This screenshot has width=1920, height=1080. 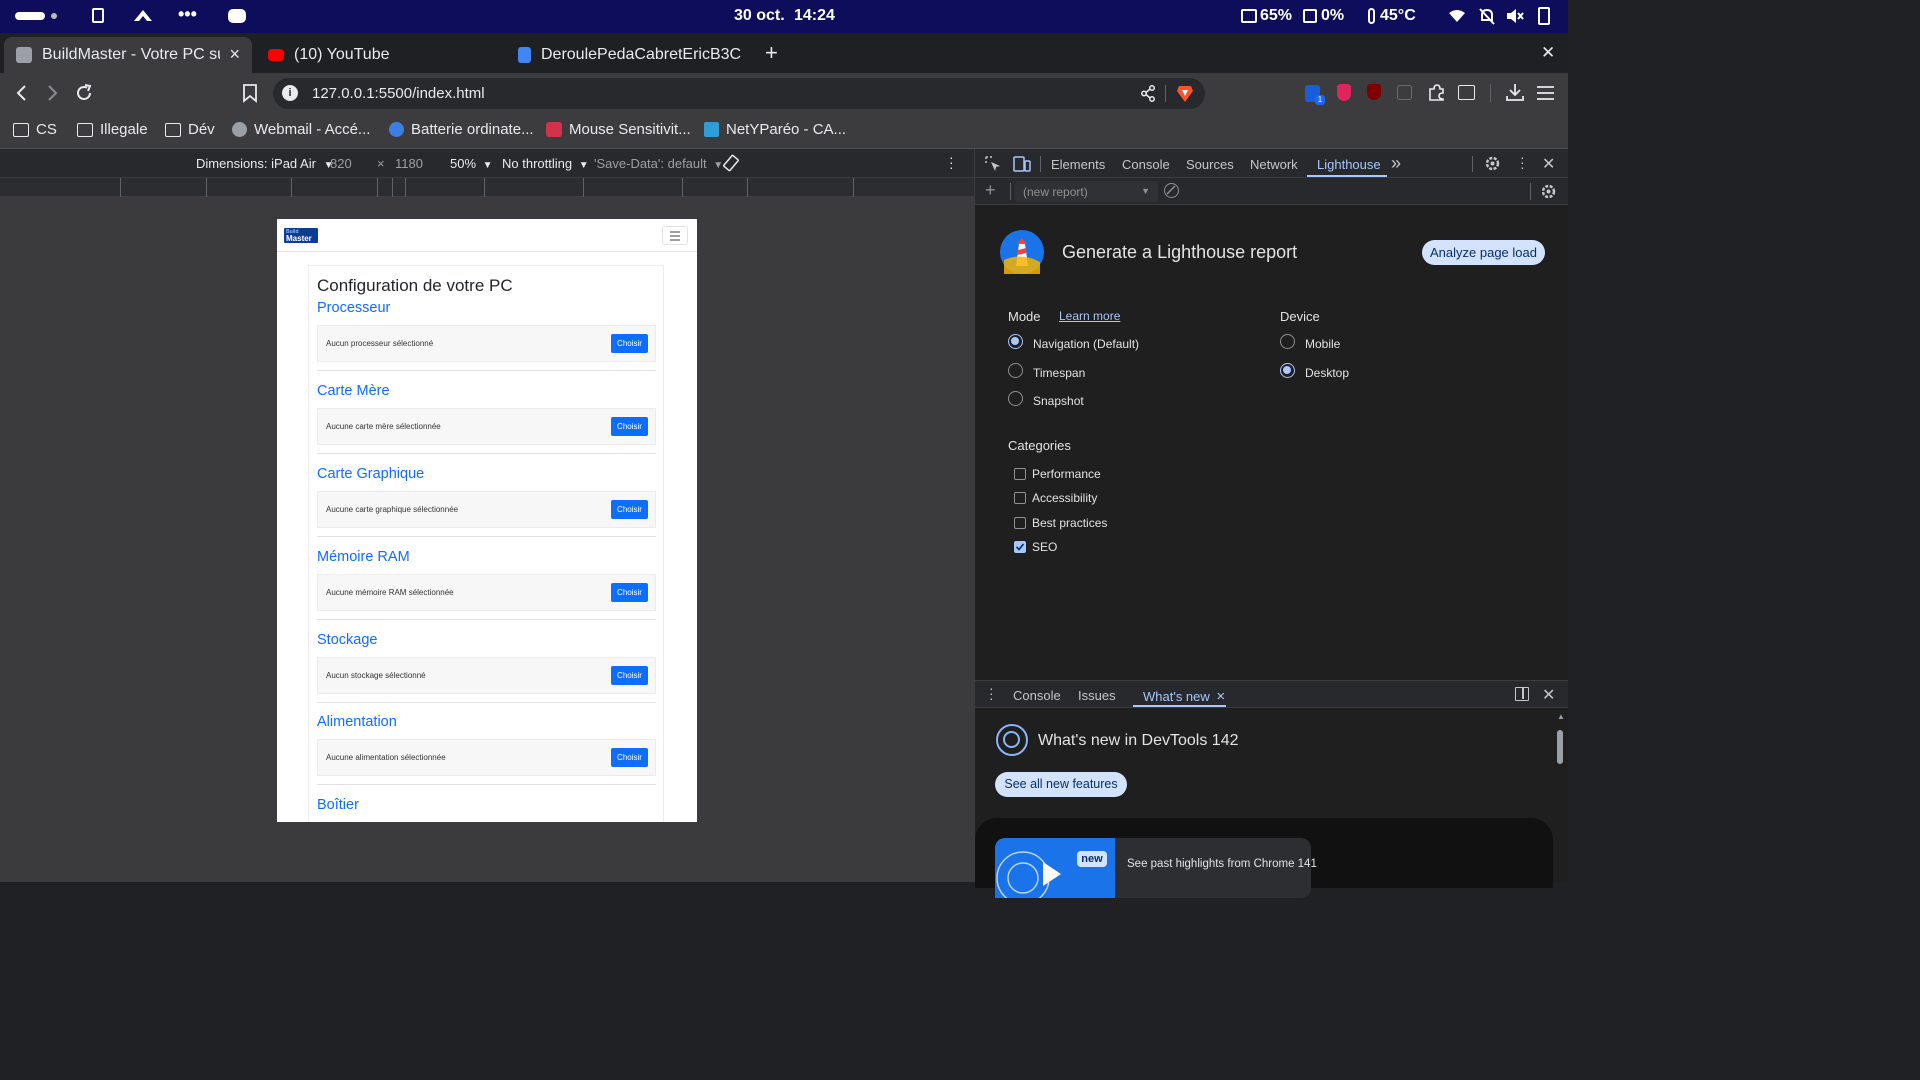 I want to click on category-performance-label: Performance, so click(x=1066, y=474).